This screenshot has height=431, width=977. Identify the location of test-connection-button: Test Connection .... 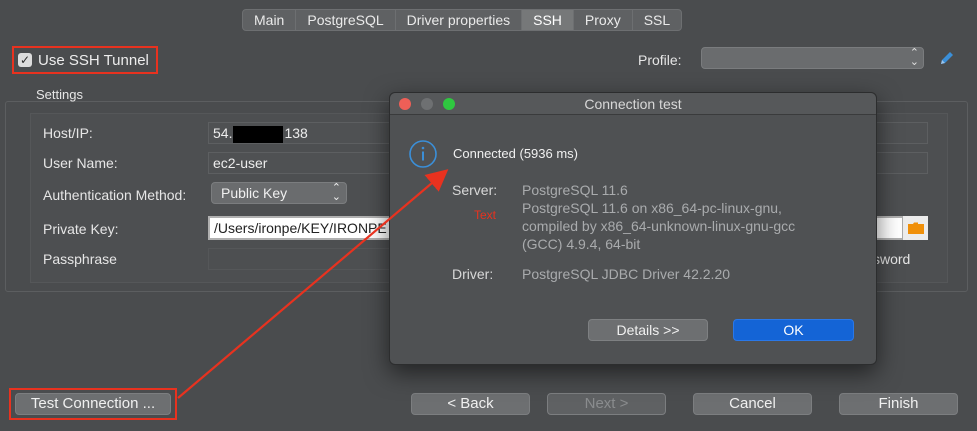
(93, 404).